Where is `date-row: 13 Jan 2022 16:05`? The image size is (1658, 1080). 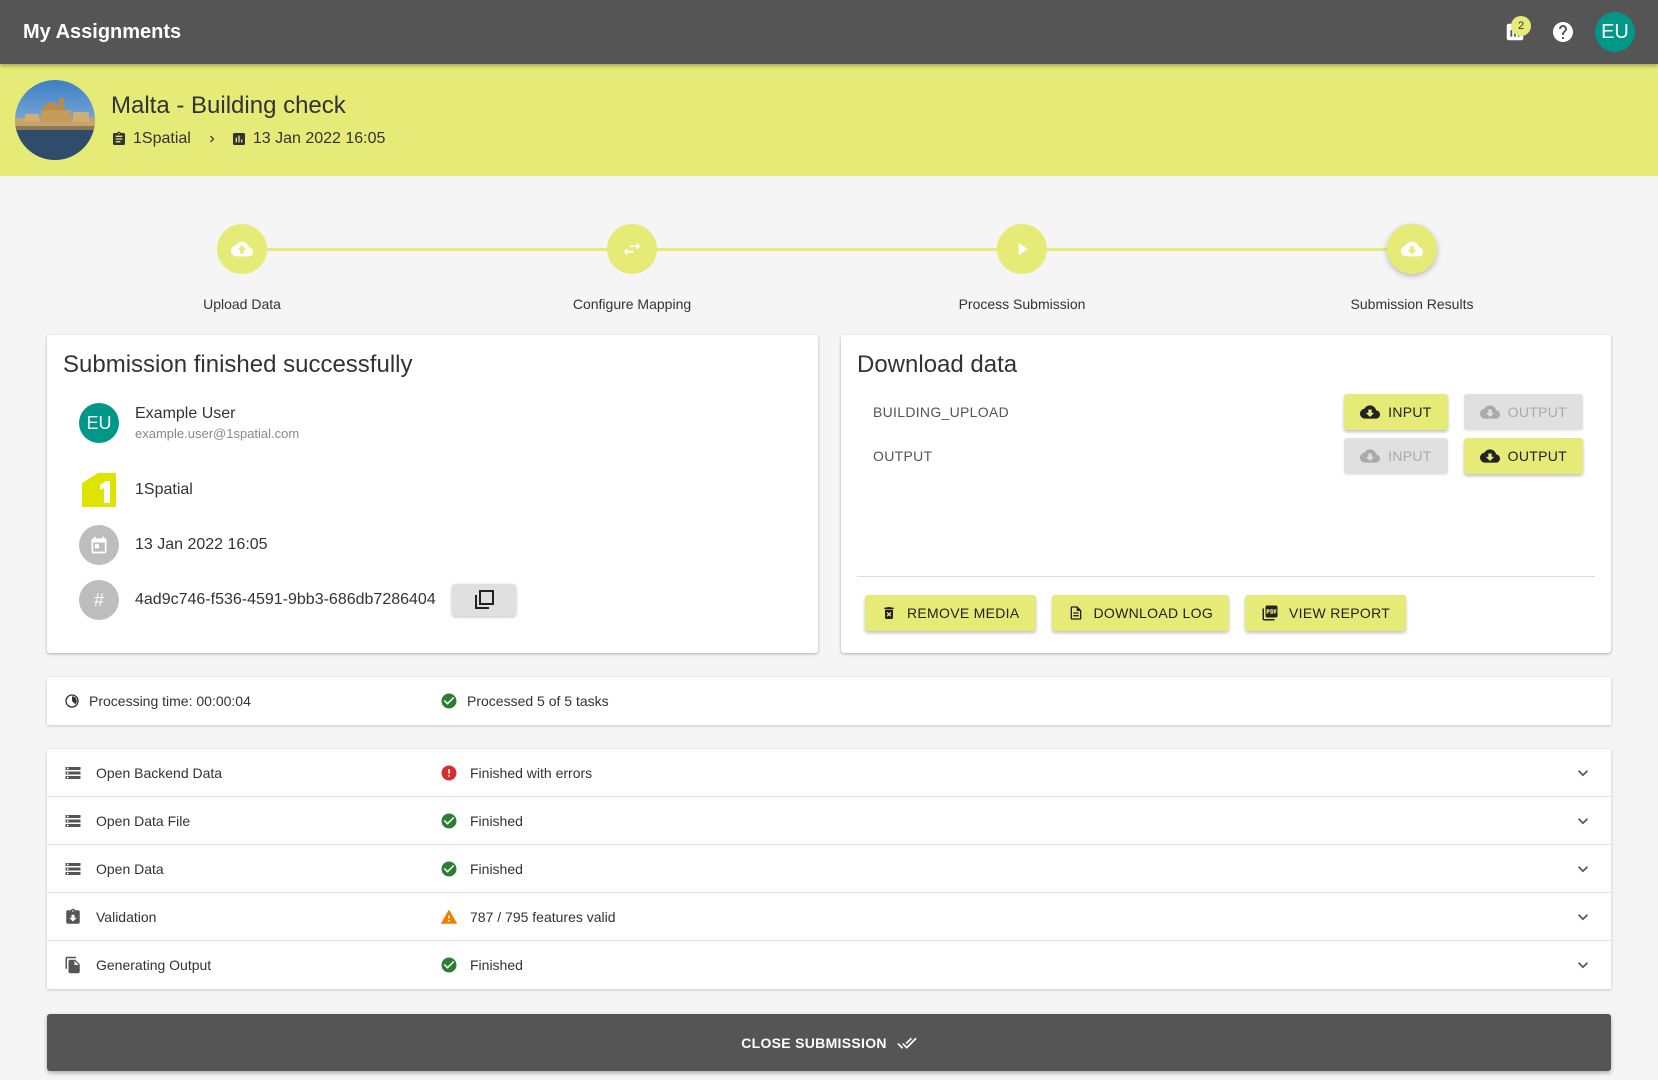 date-row: 13 Jan 2022 16:05 is located at coordinates (173, 545).